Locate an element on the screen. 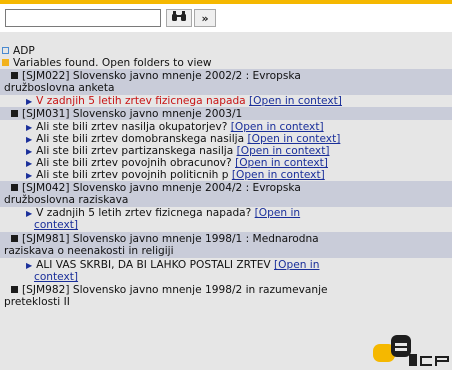 The width and height of the screenshot is (452, 373). expand-plus-icon is located at coordinates (5, 50).